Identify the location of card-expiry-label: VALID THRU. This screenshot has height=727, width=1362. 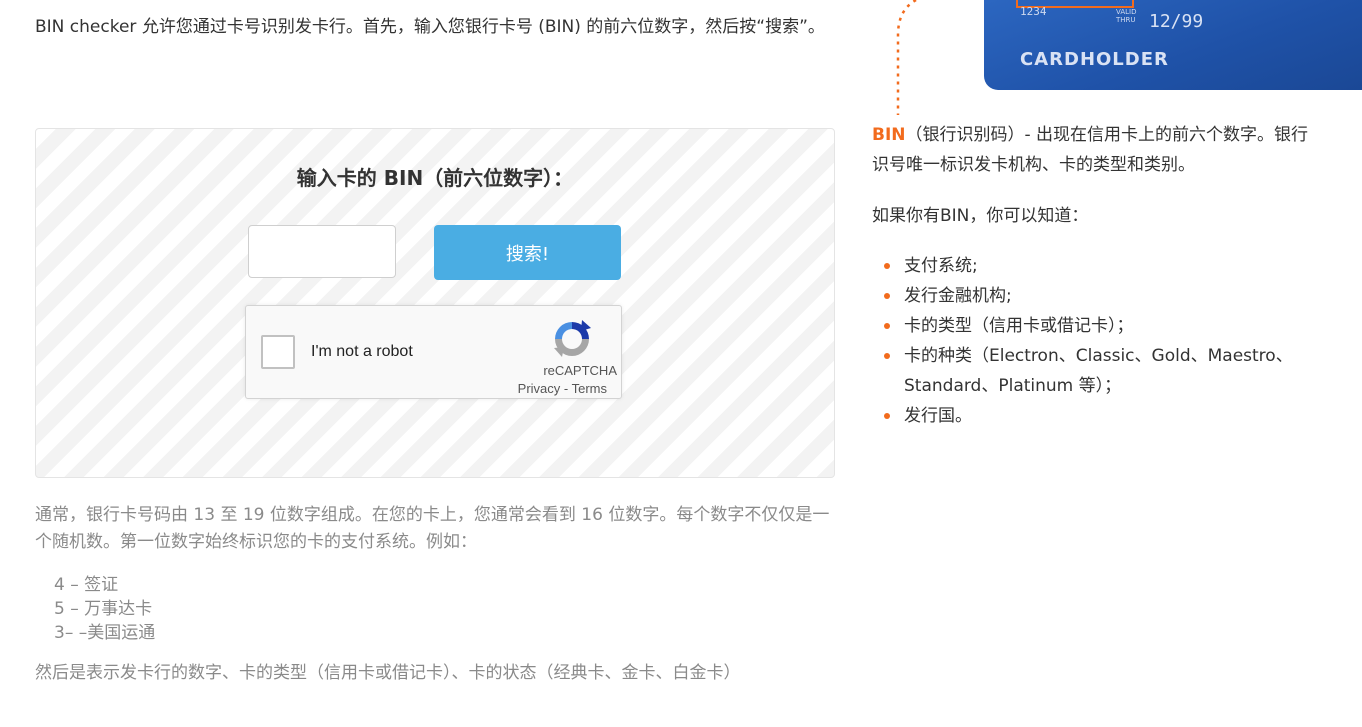
(1126, 16).